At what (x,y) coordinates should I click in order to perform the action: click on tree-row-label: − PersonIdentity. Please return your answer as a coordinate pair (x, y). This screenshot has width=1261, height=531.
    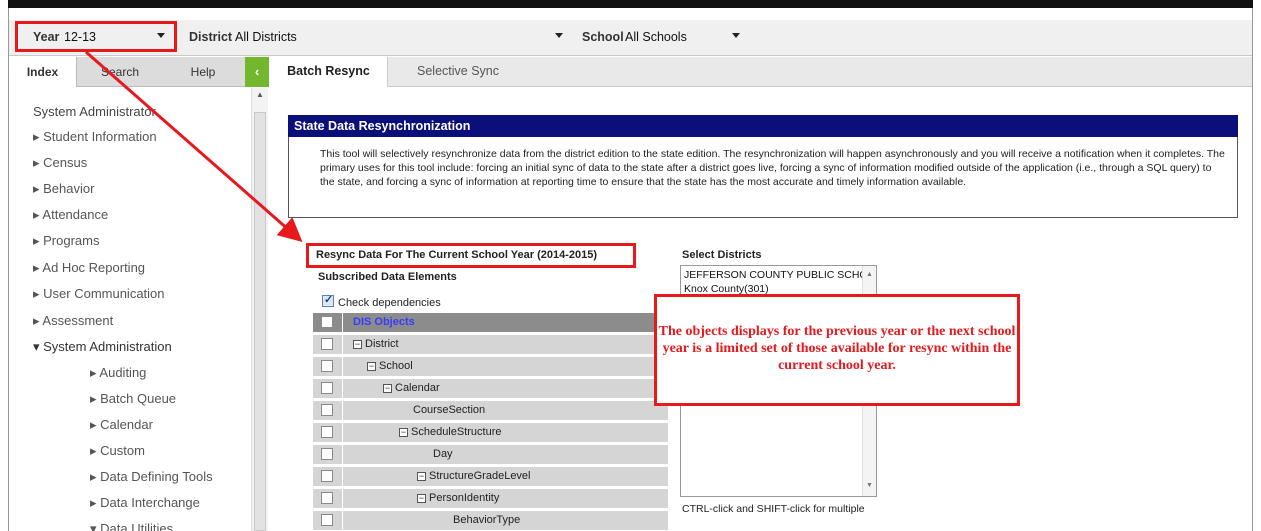
    Looking at the image, I should click on (458, 498).